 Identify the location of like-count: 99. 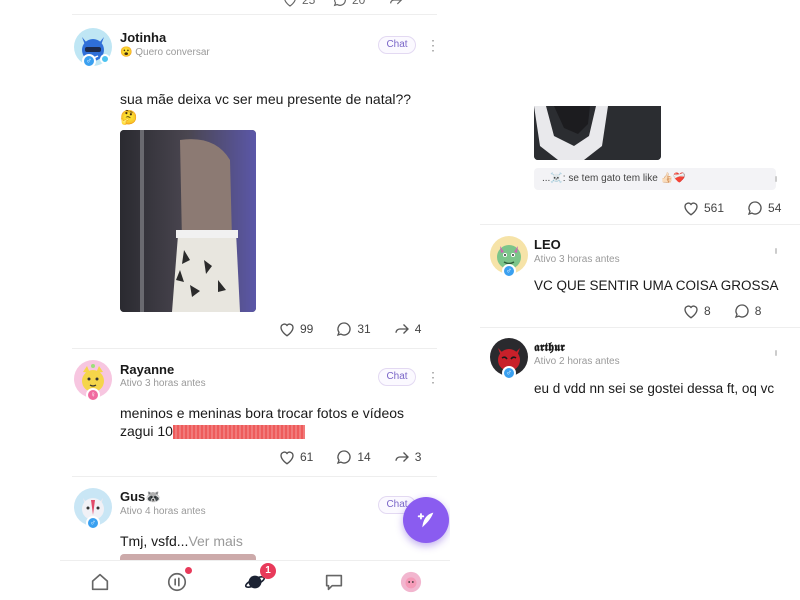
(307, 329).